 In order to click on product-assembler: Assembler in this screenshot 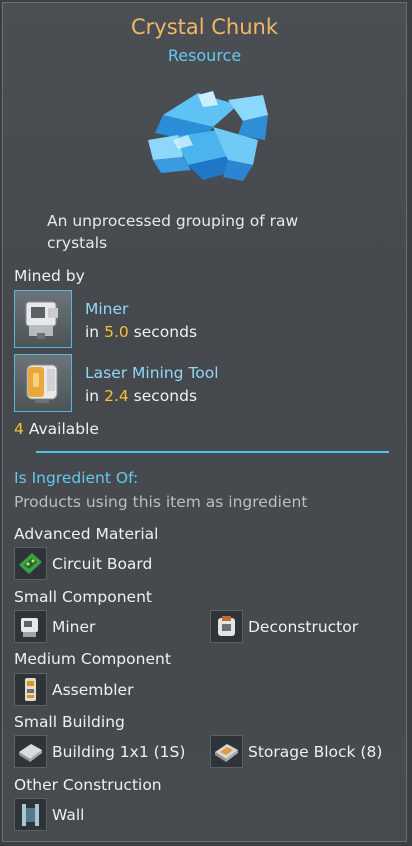, I will do `click(73, 689)`.